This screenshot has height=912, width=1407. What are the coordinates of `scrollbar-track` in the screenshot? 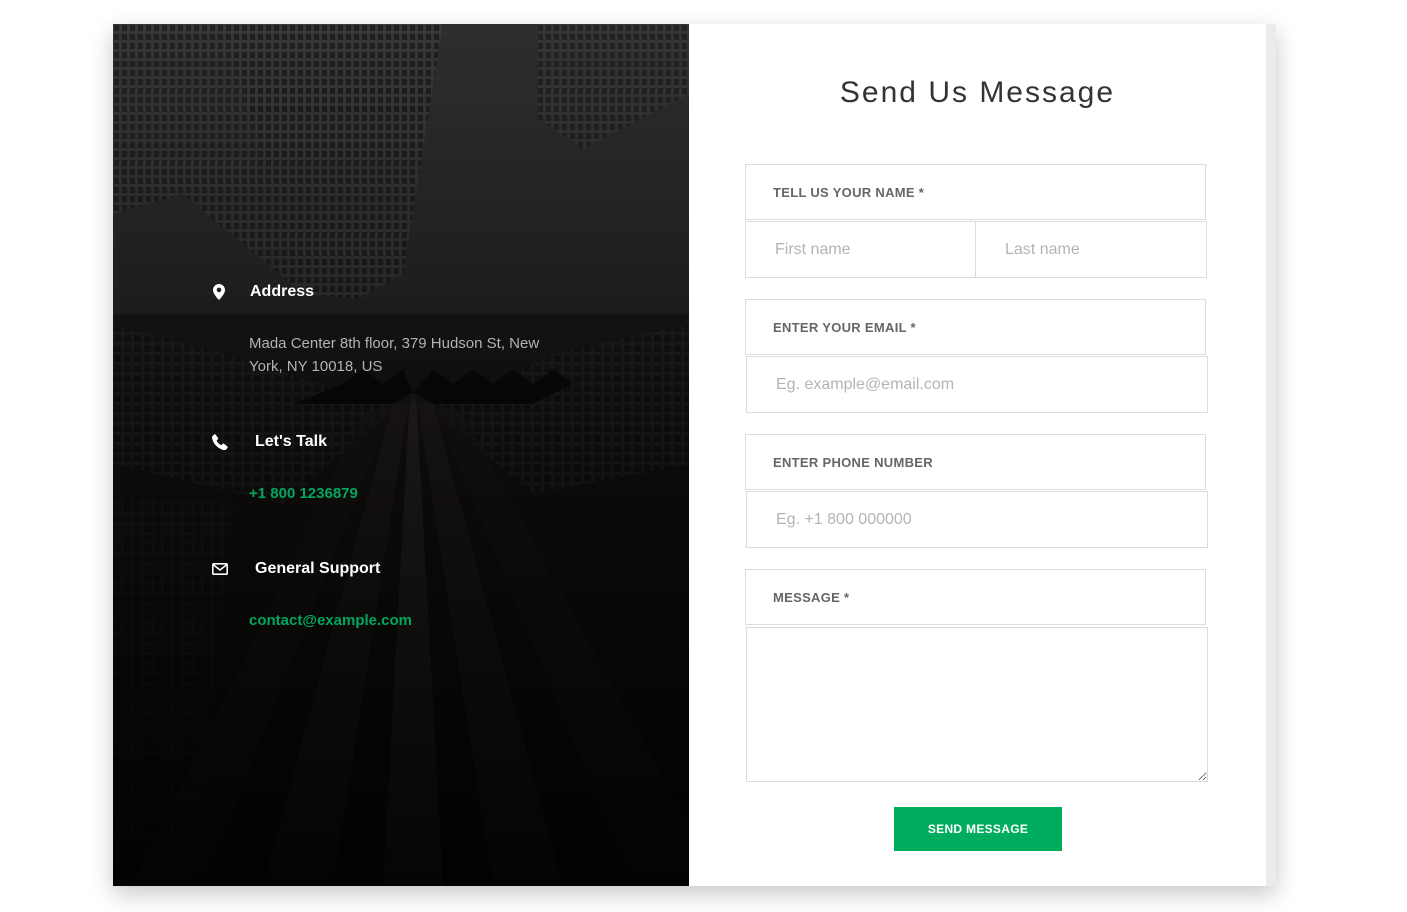 It's located at (1271, 455).